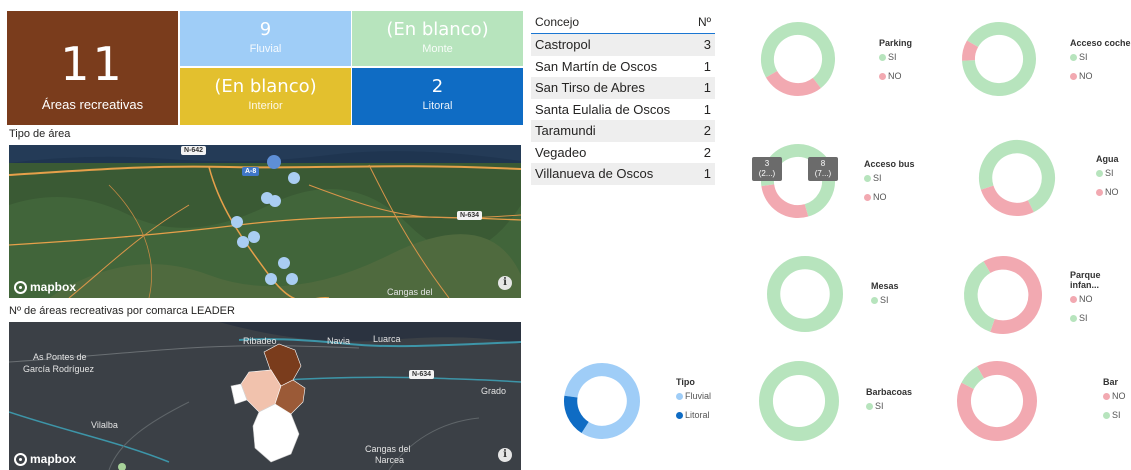 The height and width of the screenshot is (470, 1131). I want to click on map-point-litoral, so click(274, 162).